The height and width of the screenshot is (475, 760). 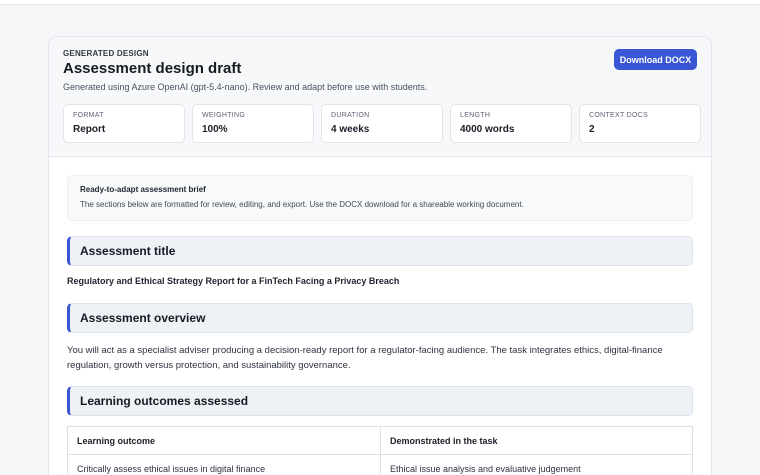 What do you see at coordinates (380, 401) in the screenshot?
I see `section-heading-learning-outcomes: Learning outcomes assessed` at bounding box center [380, 401].